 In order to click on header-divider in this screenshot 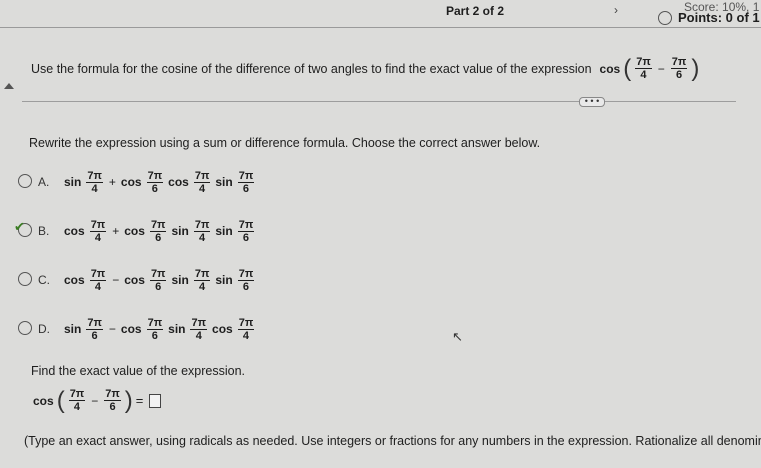, I will do `click(380, 27)`.